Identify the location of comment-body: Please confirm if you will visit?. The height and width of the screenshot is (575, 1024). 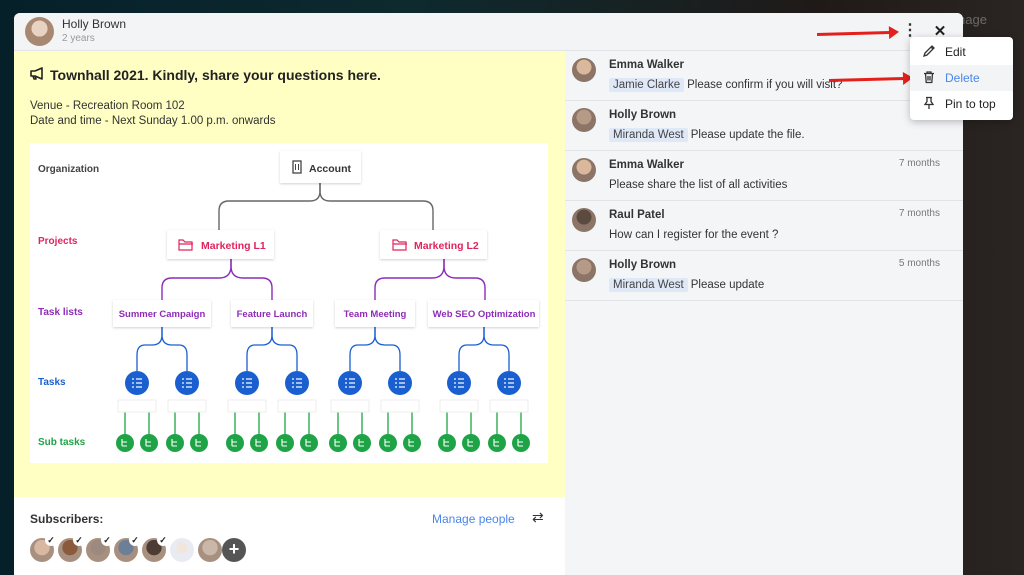
(765, 85).